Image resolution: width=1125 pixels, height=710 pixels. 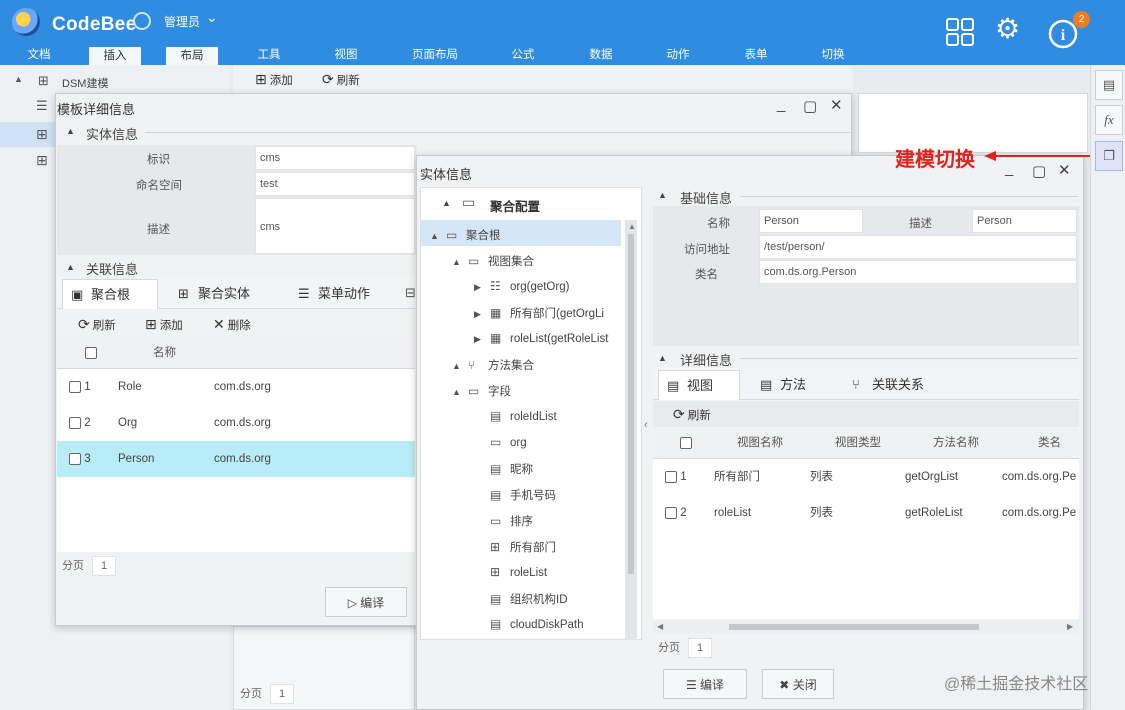 I want to click on field-namespace-input: test, so click(x=335, y=184).